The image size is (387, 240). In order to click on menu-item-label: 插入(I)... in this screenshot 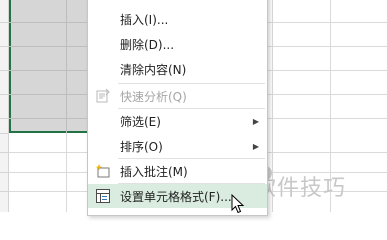, I will do `click(144, 19)`.